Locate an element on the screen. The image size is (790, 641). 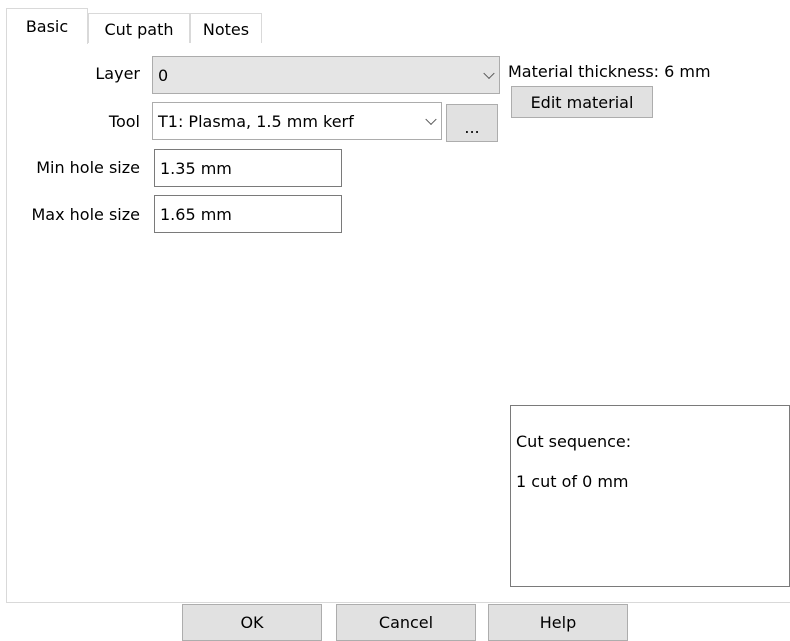
layer-select: 0 is located at coordinates (326, 75).